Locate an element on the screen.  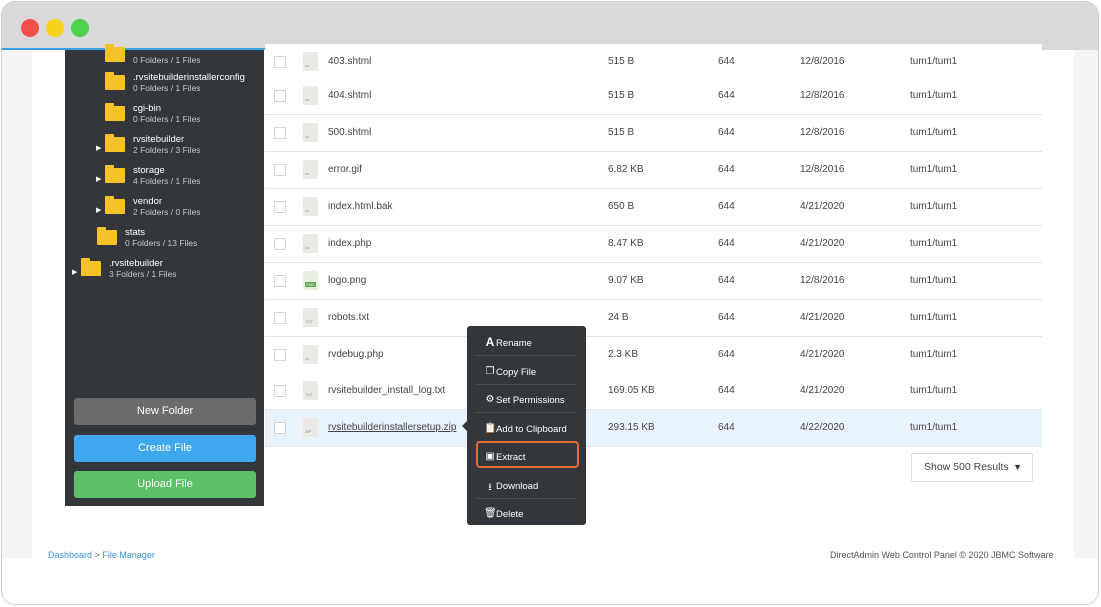
breadcrumb-dashboard-link: Dashboard is located at coordinates (70, 555).